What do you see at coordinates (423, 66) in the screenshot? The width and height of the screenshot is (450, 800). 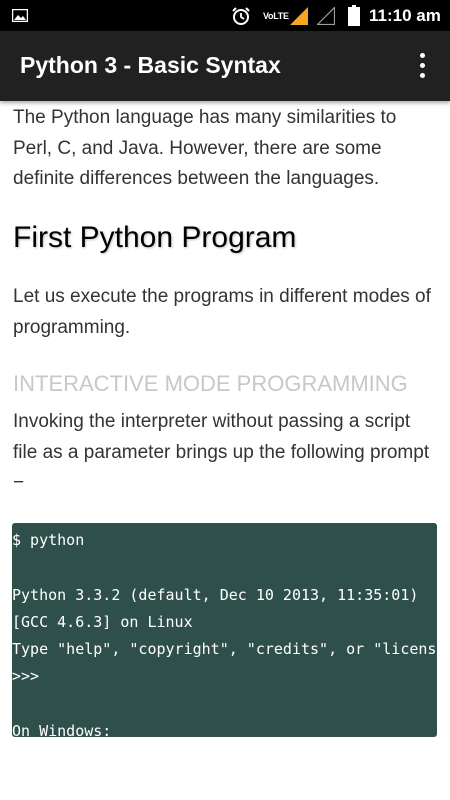 I see `more-vert-icon` at bounding box center [423, 66].